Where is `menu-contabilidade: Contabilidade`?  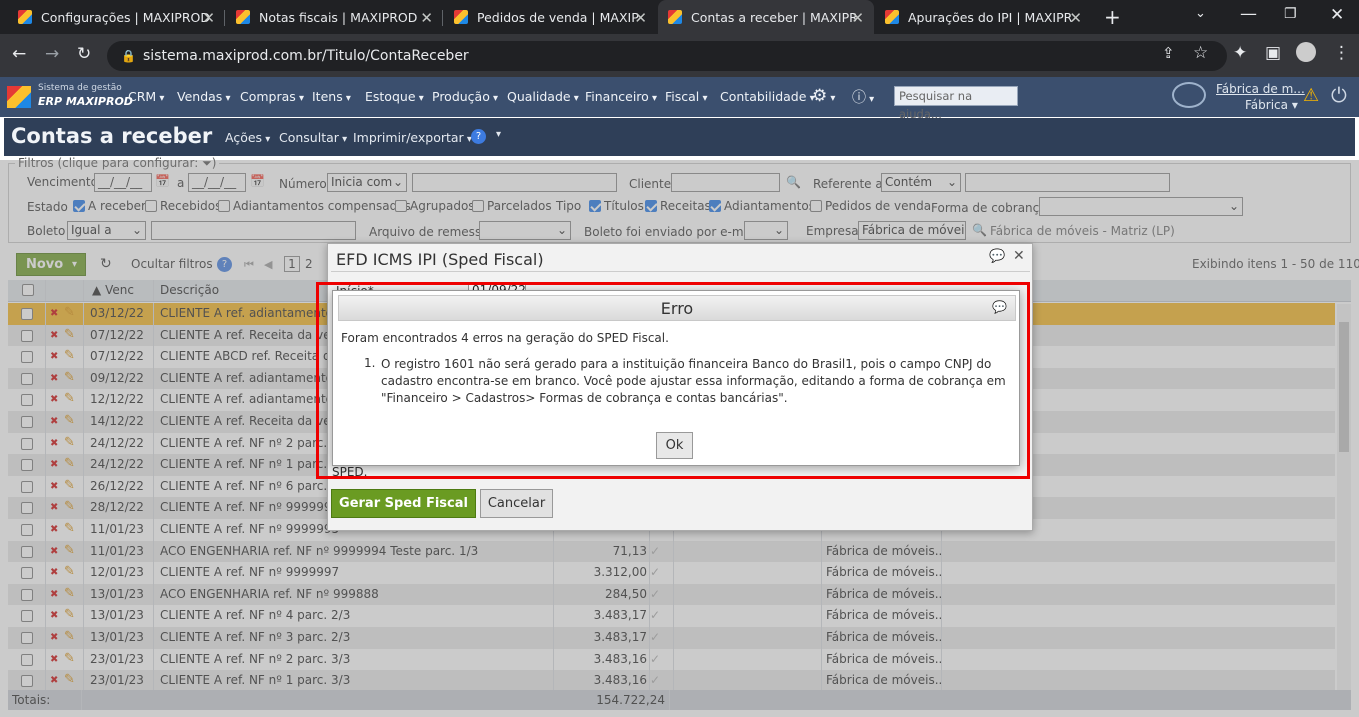
menu-contabilidade: Contabilidade is located at coordinates (767, 96).